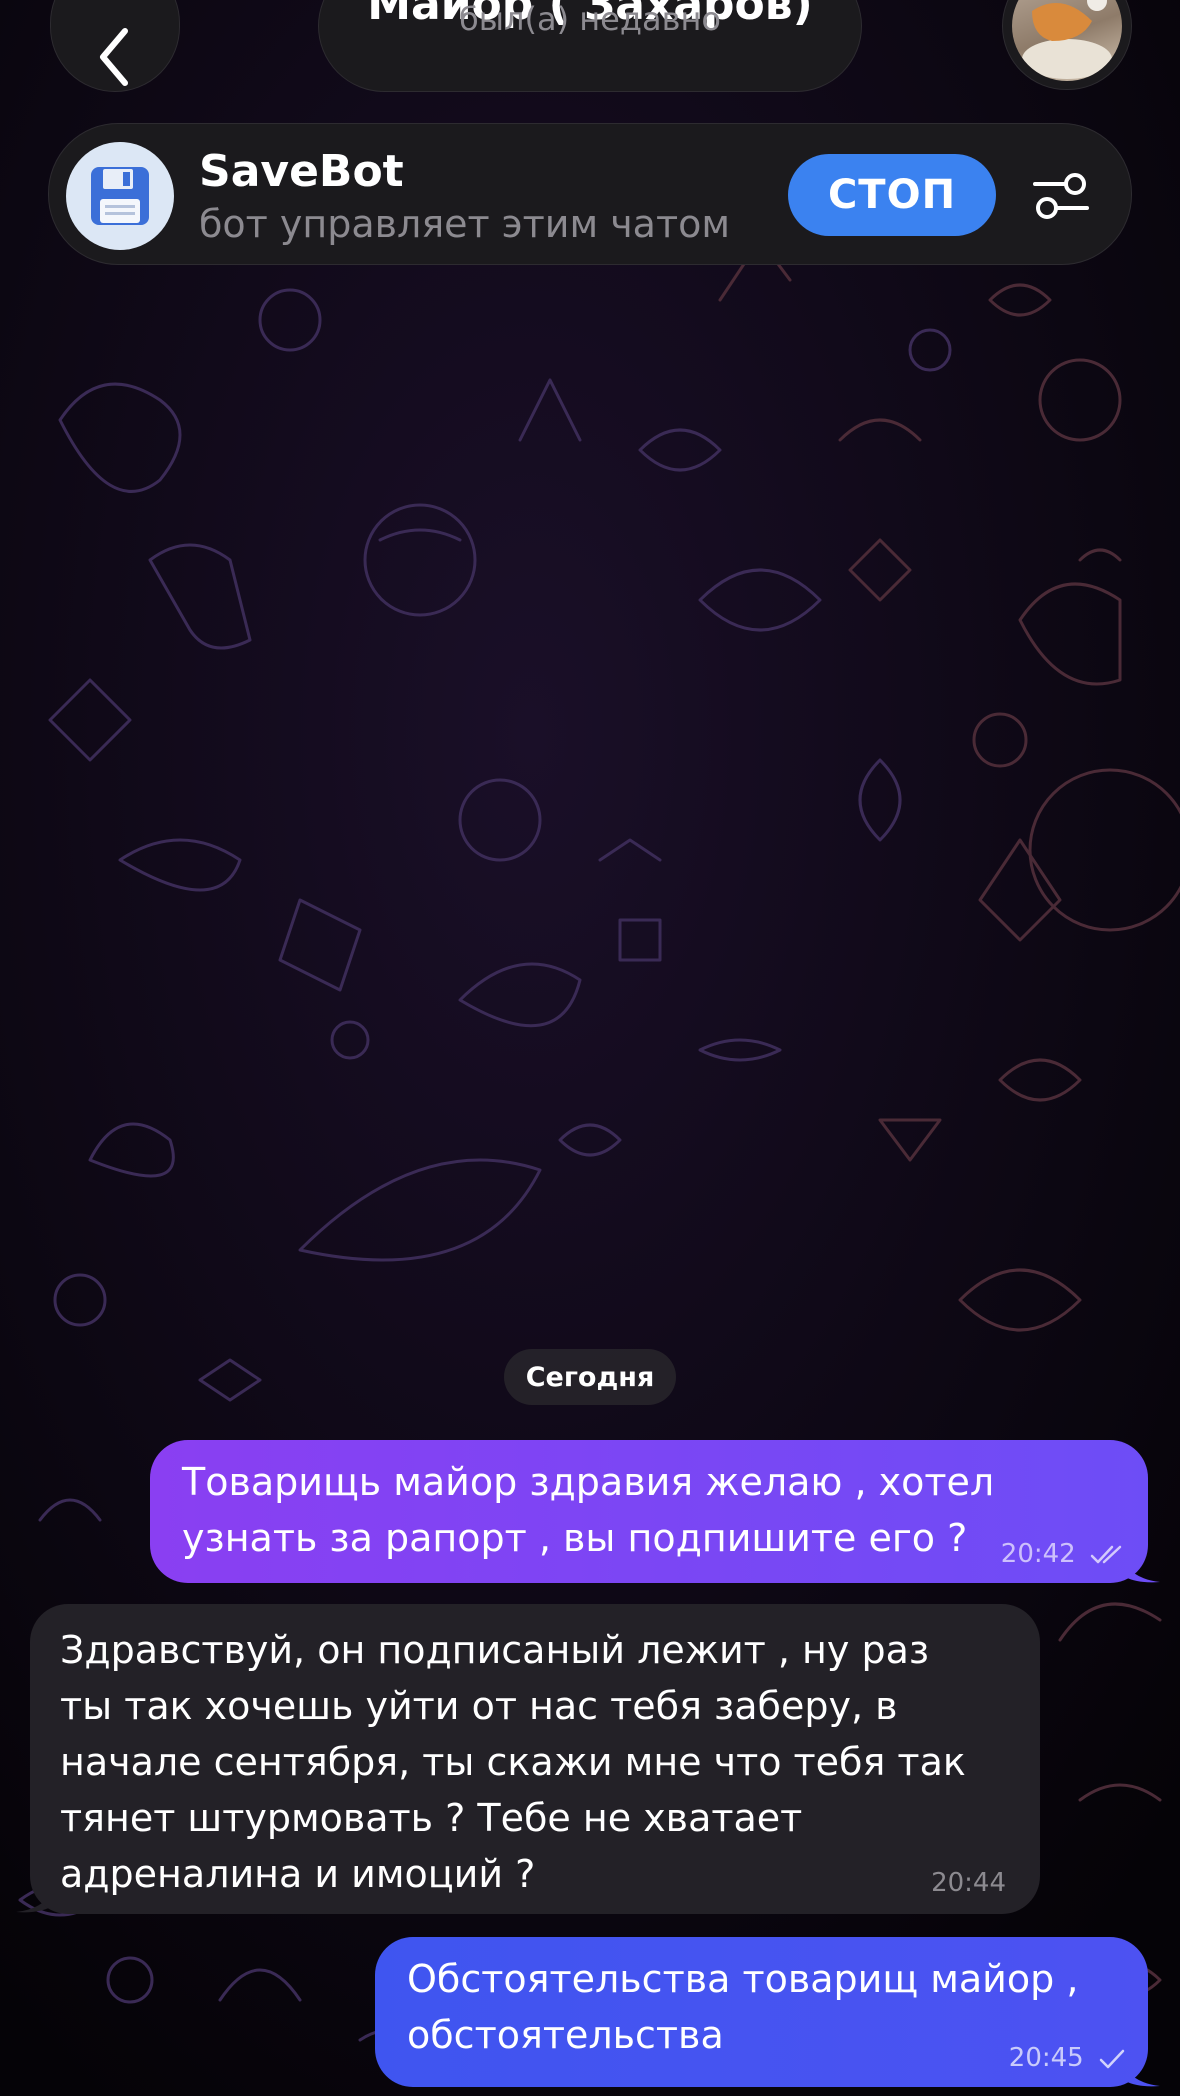  Describe the element at coordinates (1067, 40) in the screenshot. I see `avatar-photo` at that location.